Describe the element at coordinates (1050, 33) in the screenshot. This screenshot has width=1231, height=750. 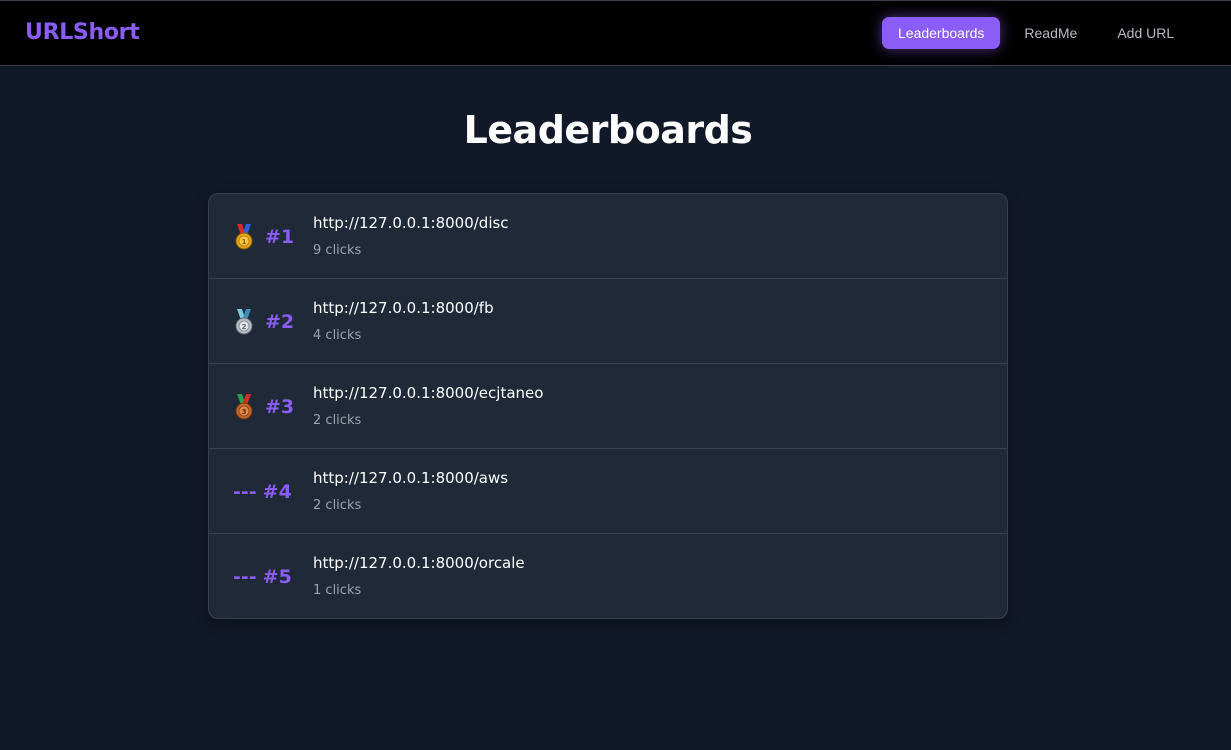
I see `nav-readme-link: ReadMe` at that location.